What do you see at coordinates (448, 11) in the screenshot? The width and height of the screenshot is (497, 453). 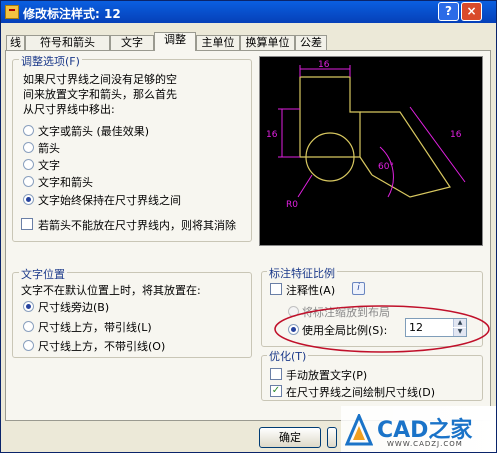 I see `help-button: ?` at bounding box center [448, 11].